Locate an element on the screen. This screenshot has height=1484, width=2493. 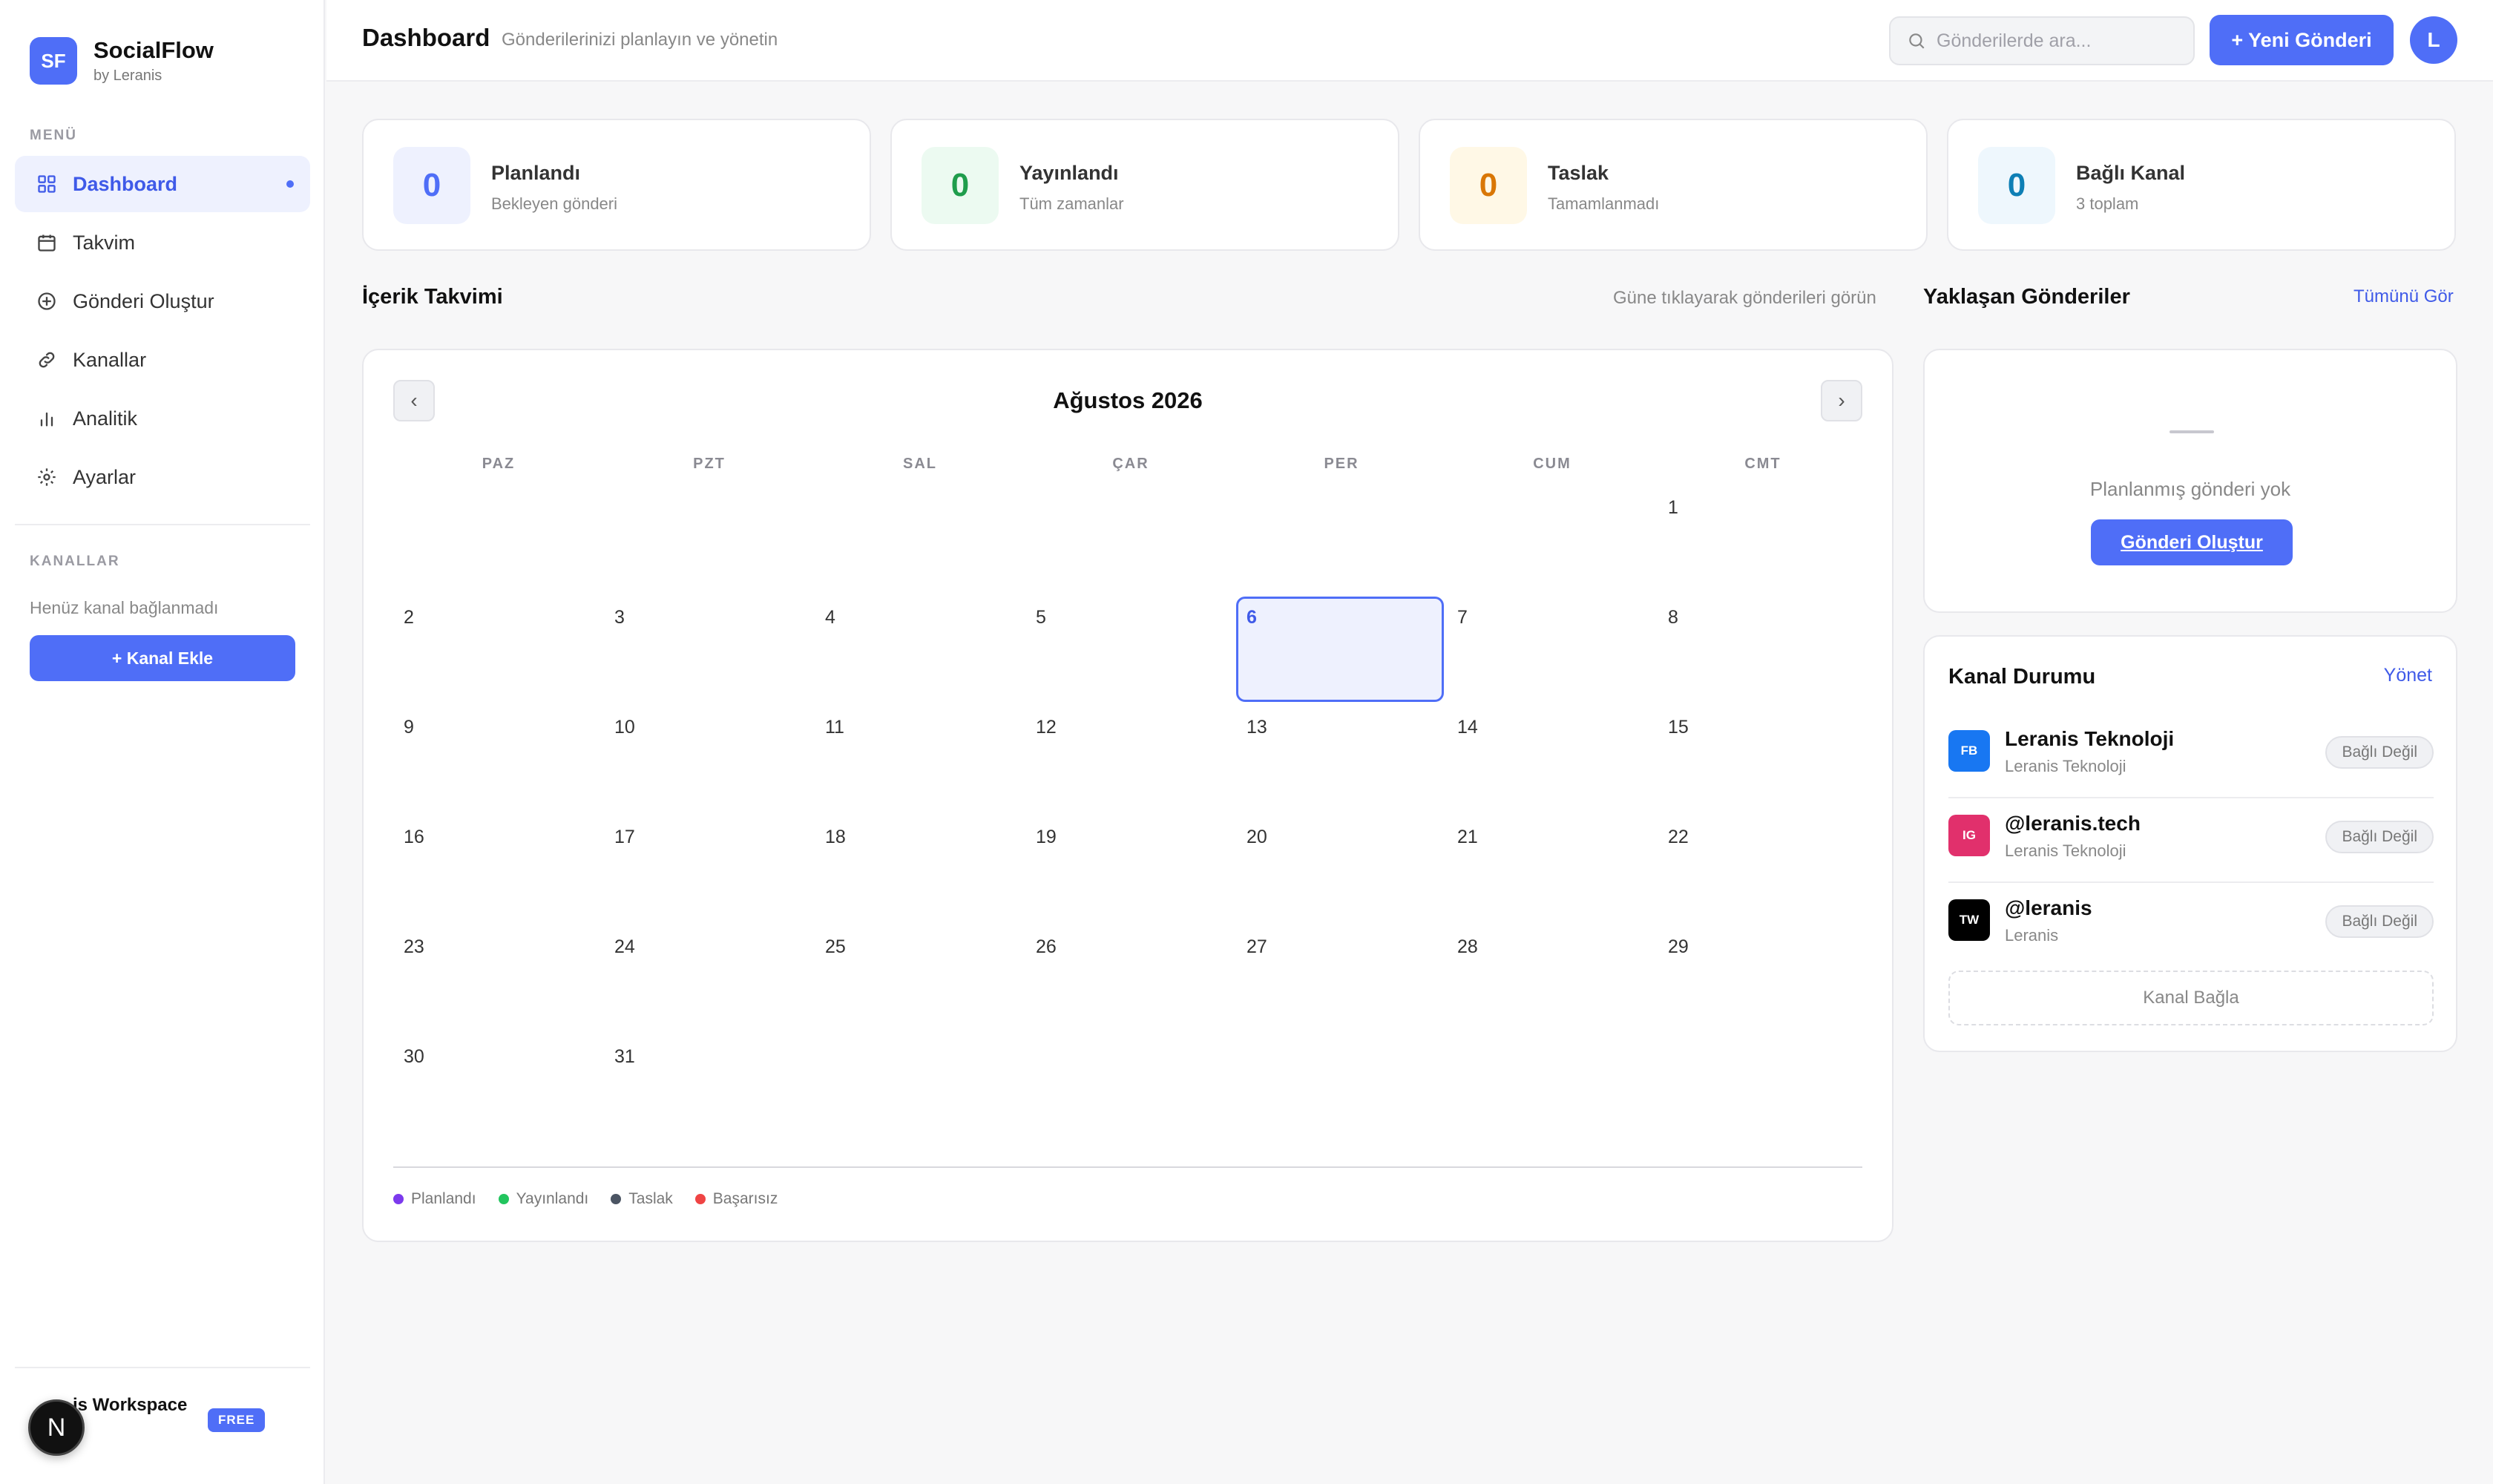
stat-title: Bağlı Kanal is located at coordinates (2131, 173).